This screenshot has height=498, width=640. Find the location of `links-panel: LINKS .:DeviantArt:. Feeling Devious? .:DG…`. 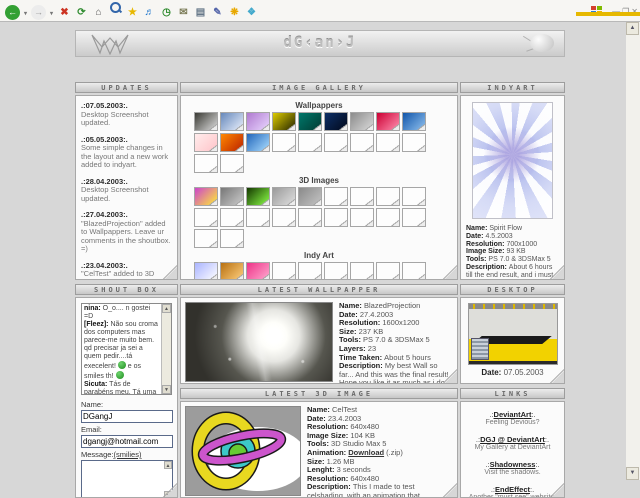

links-panel: LINKS .:DeviantArt:. Feeling Devious? .:DG… is located at coordinates (512, 443).